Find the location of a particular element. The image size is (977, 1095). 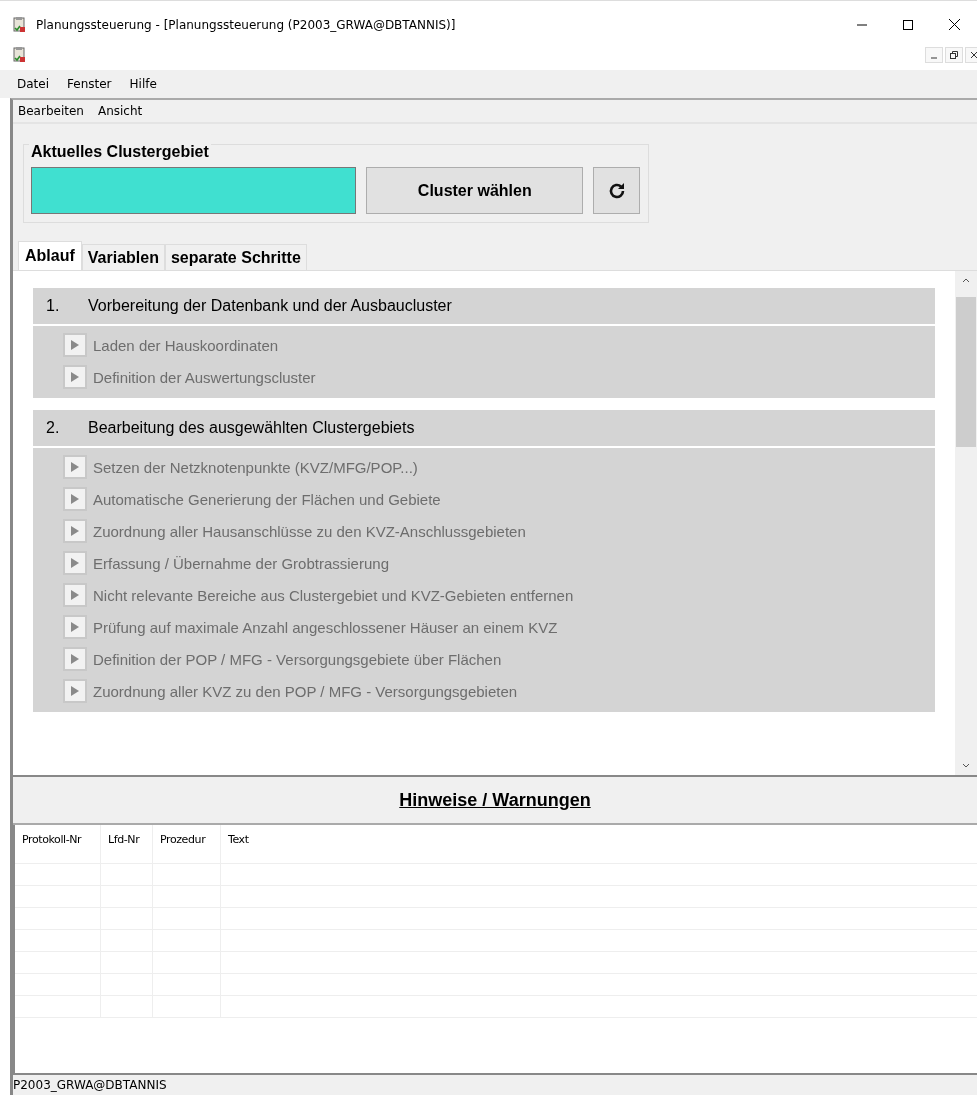

section-title: Bearbeitung des ausgewählten Clustergebiets is located at coordinates (251, 428).